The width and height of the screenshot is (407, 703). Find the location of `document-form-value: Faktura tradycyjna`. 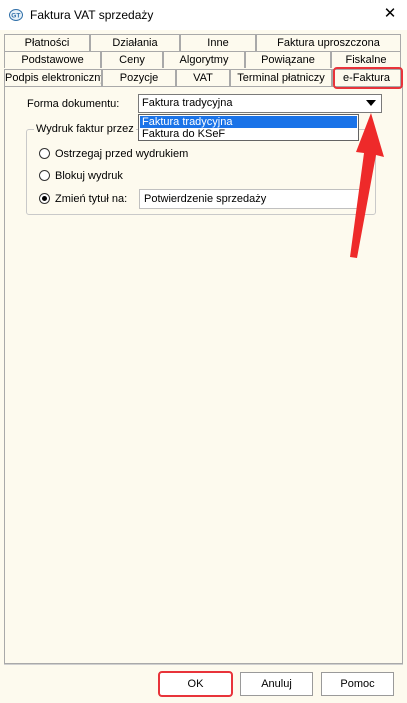

document-form-value: Faktura tradycyjna is located at coordinates (187, 103).